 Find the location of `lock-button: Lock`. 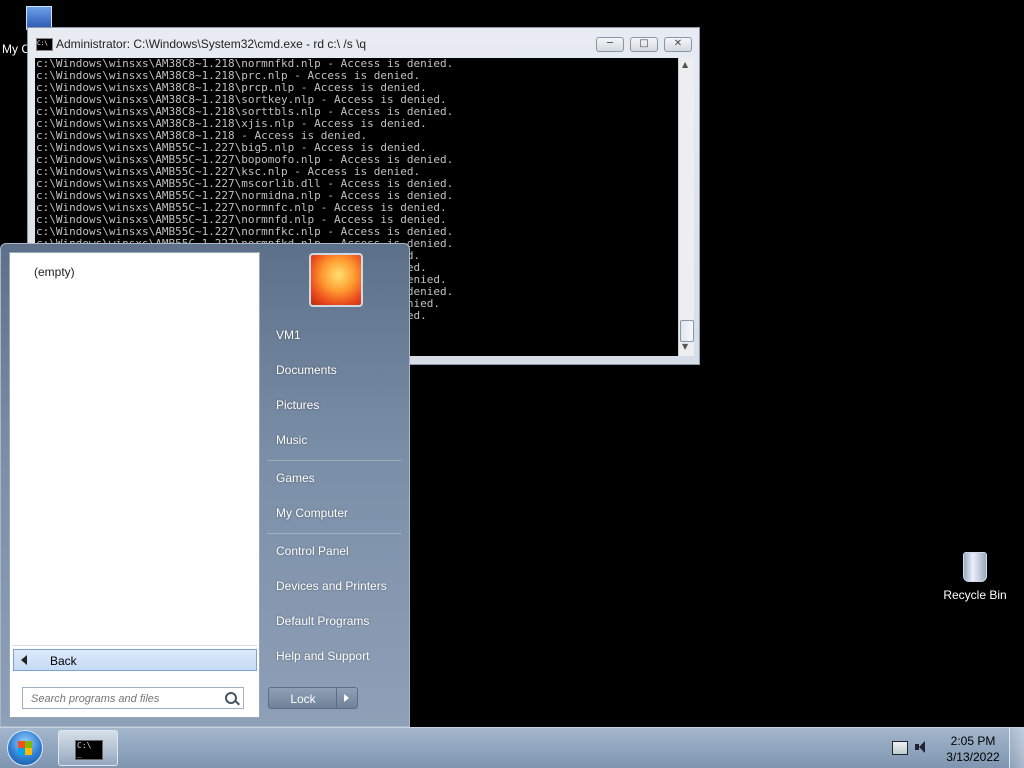

lock-button: Lock is located at coordinates (313, 698).